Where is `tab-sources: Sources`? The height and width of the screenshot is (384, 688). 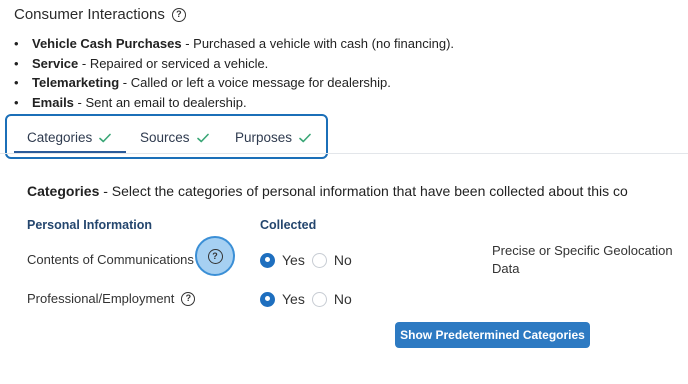 tab-sources: Sources is located at coordinates (174, 137).